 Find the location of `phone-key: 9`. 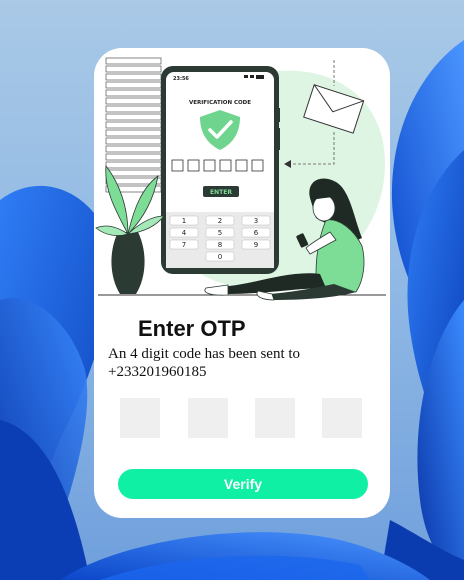

phone-key: 9 is located at coordinates (256, 245).